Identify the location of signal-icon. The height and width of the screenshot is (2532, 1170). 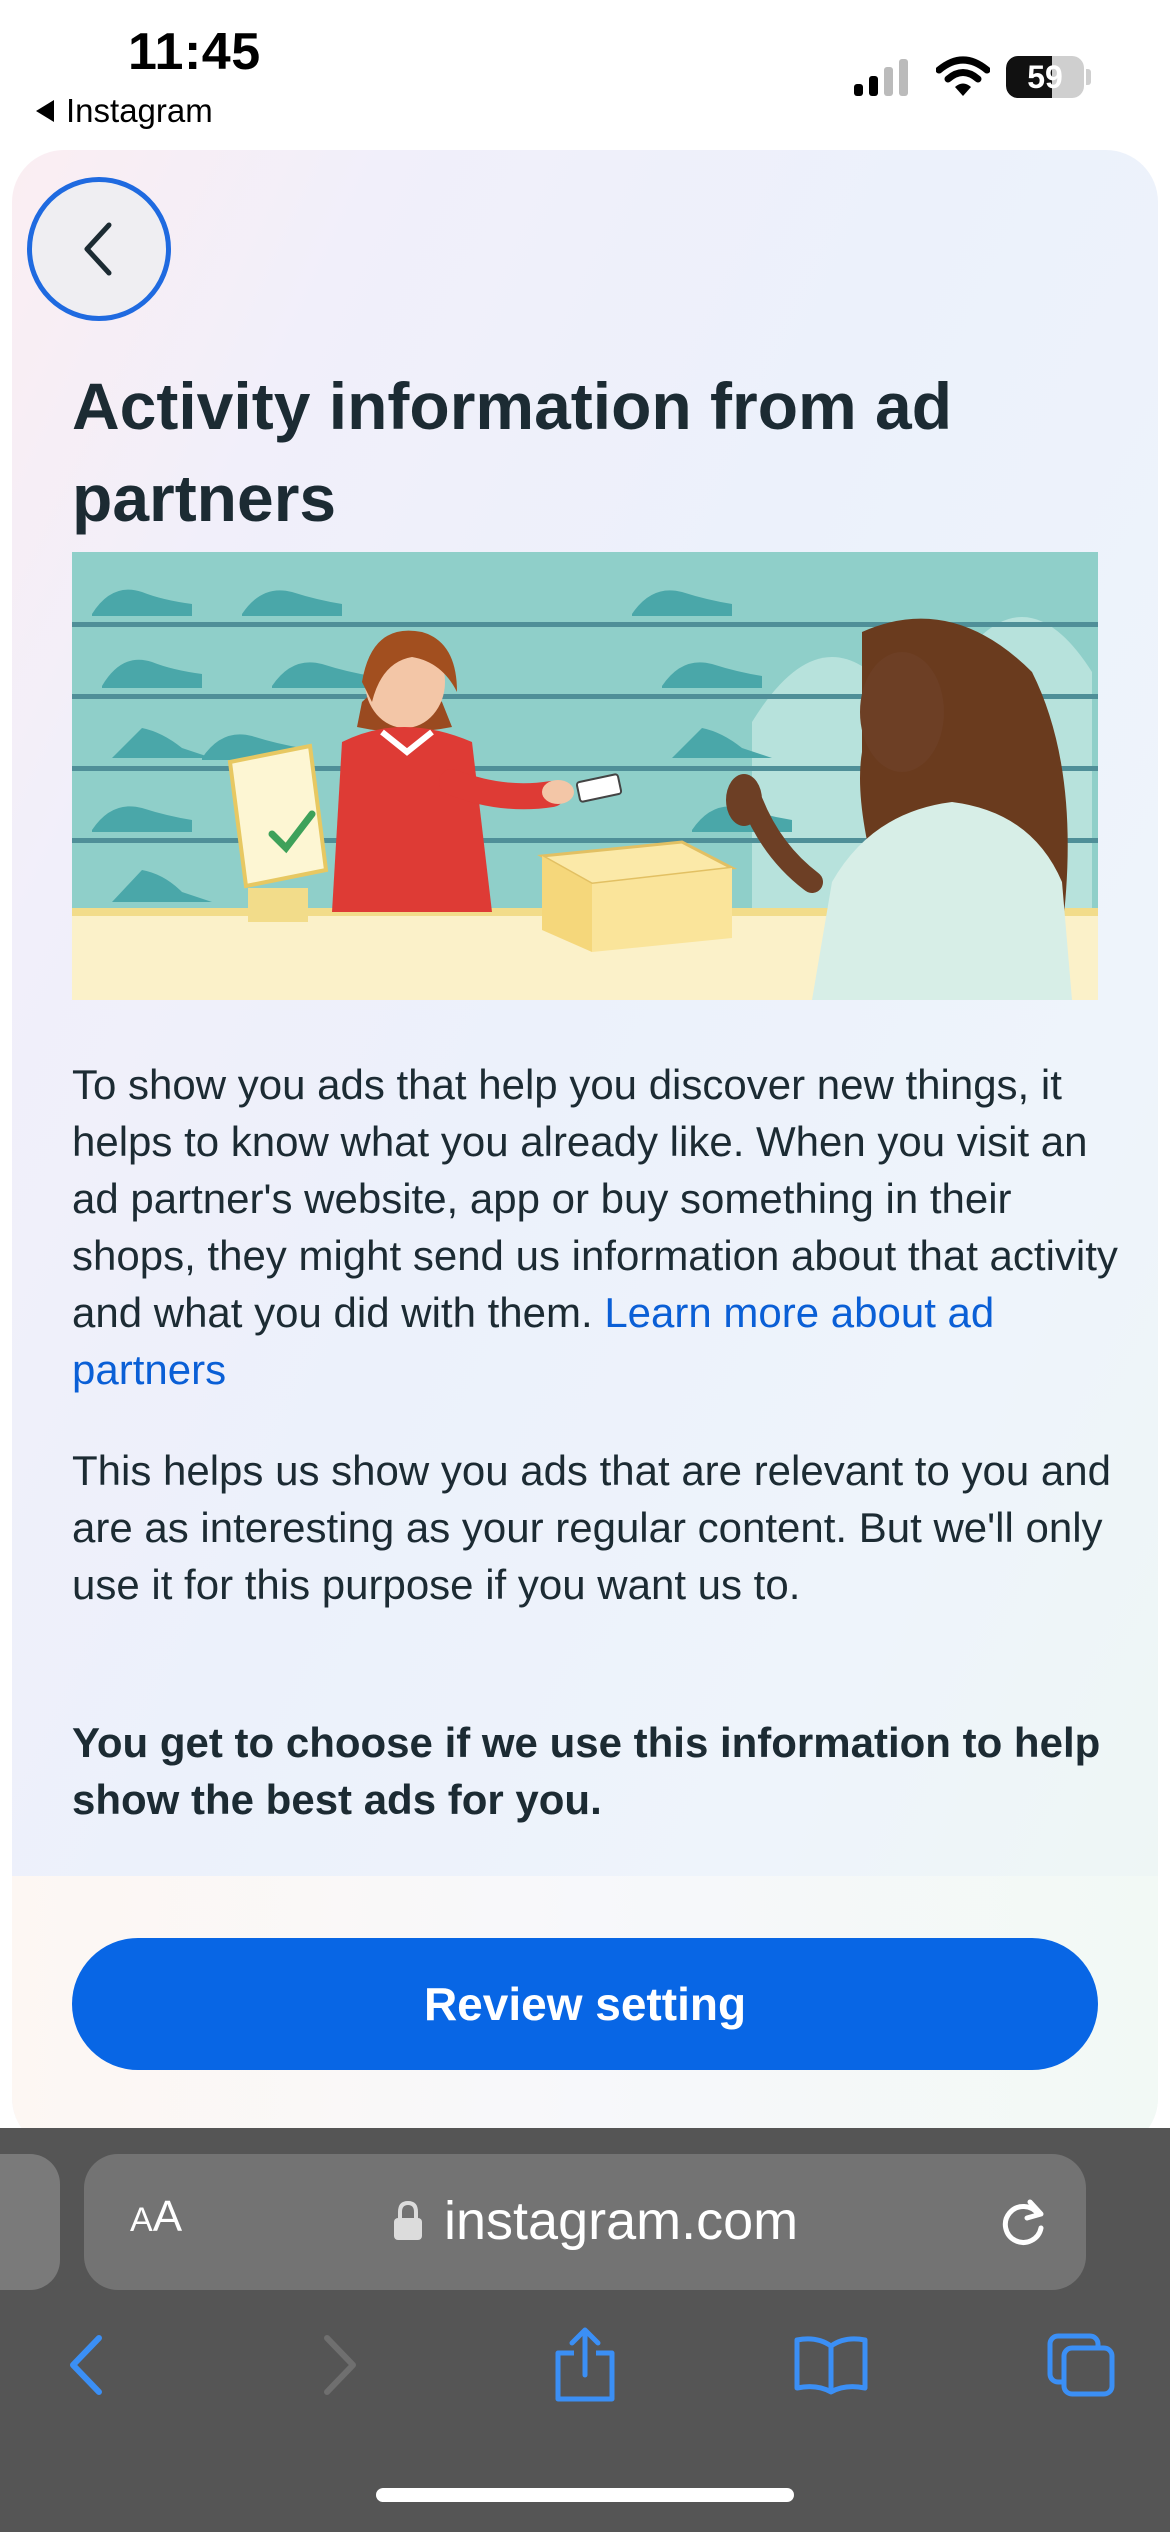
(881, 77).